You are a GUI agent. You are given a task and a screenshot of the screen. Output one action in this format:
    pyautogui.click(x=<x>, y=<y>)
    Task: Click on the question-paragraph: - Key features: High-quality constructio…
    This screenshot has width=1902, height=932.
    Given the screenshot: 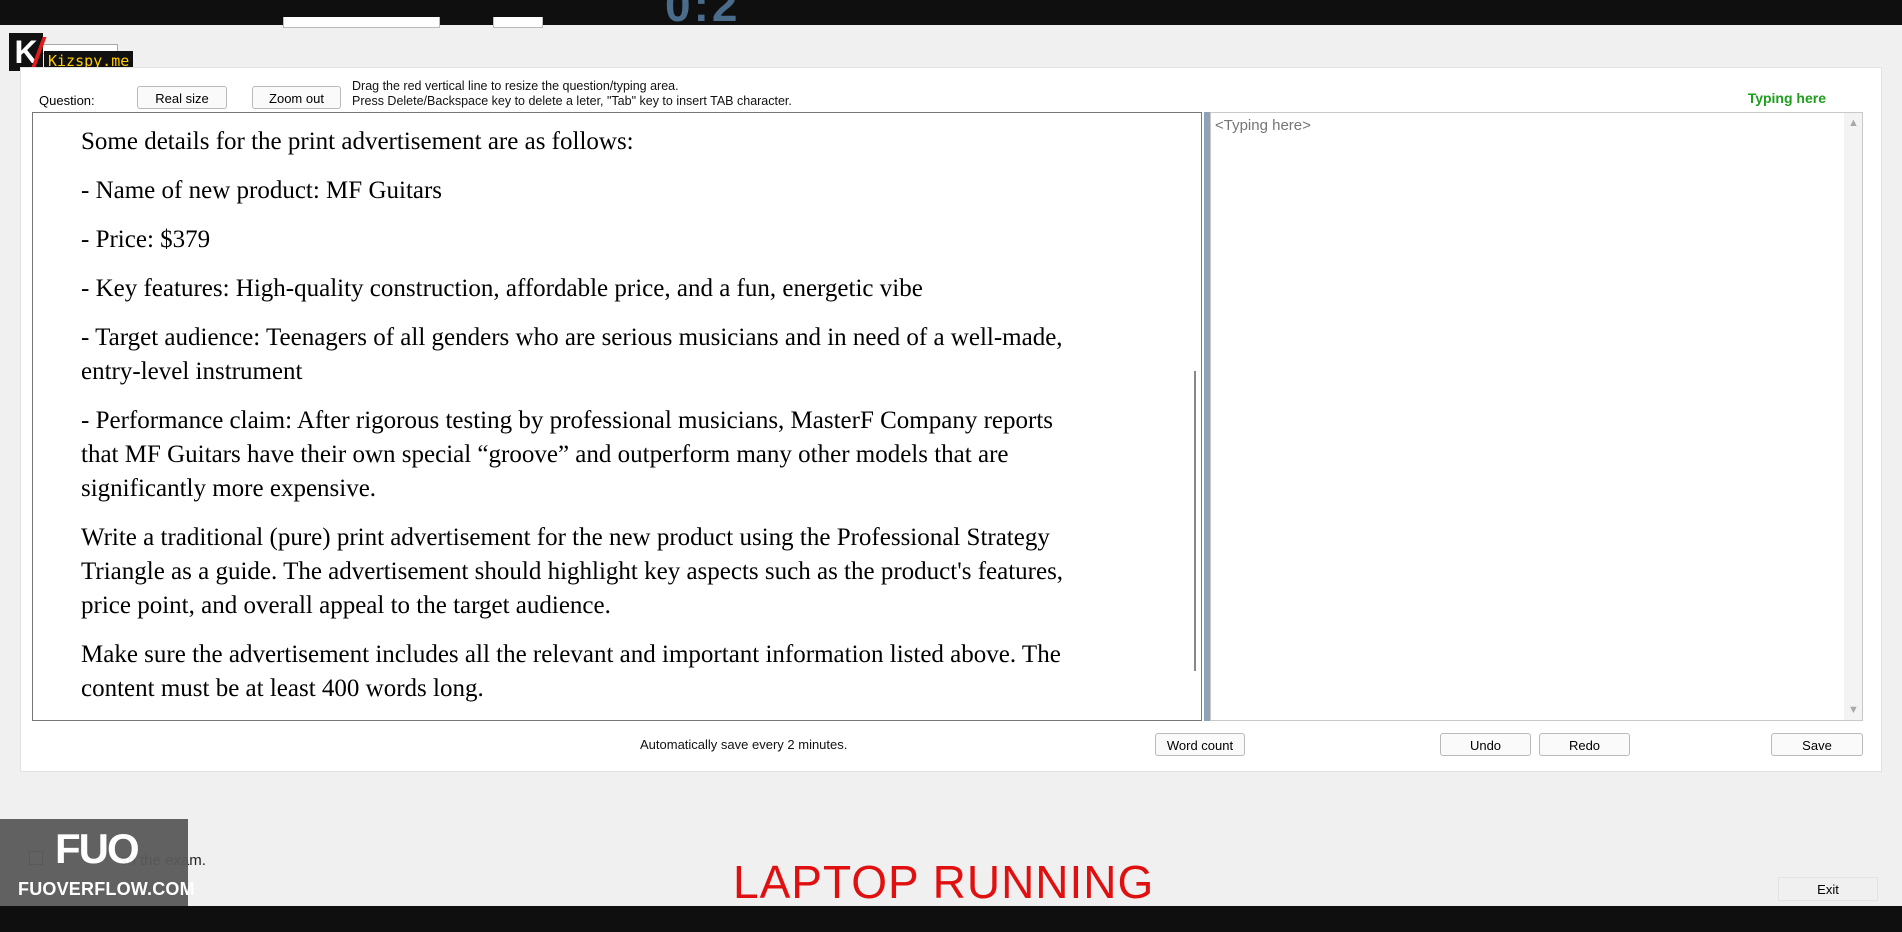 What is the action you would take?
    pyautogui.click(x=502, y=288)
    